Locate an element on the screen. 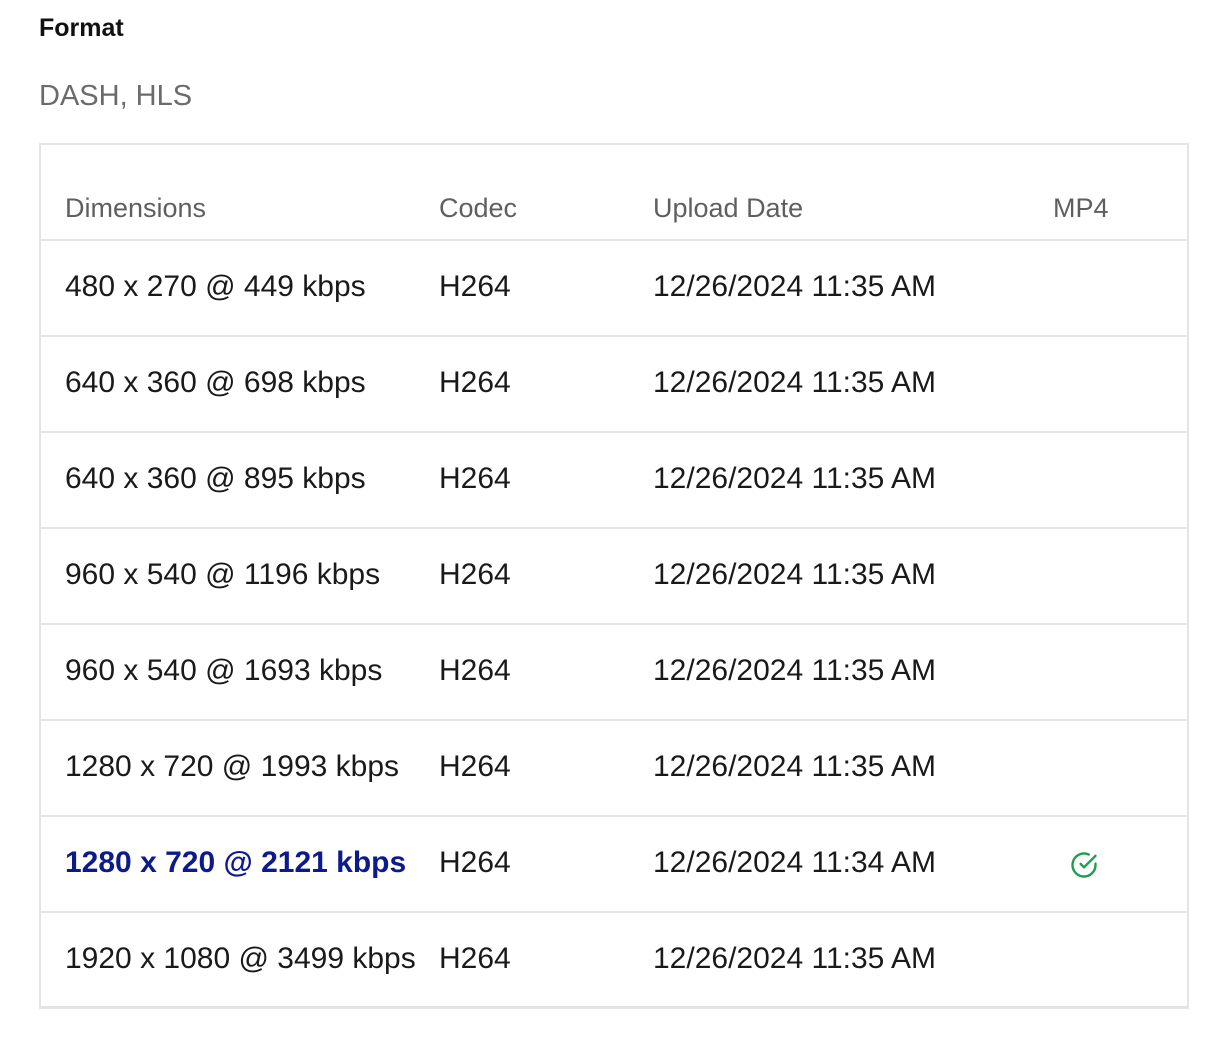 This screenshot has height=1040, width=1216. format-label: Format is located at coordinates (81, 28).